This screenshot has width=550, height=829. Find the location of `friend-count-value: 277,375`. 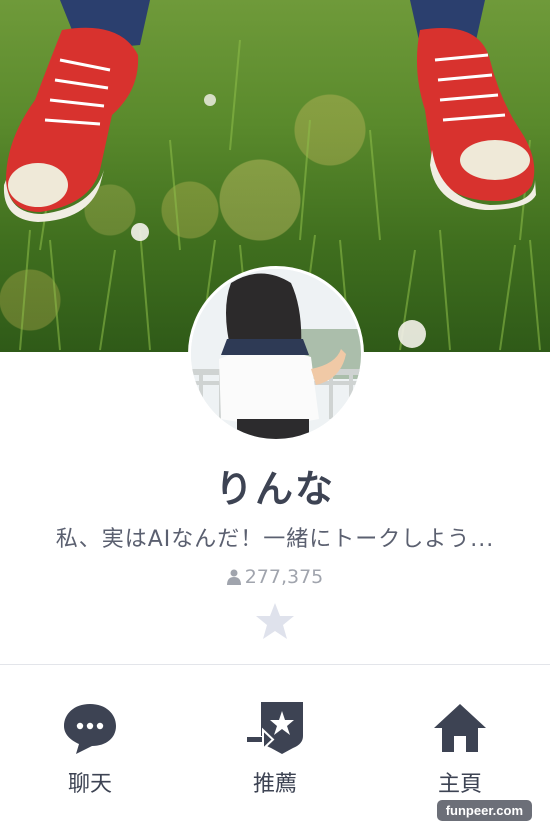

friend-count-value: 277,375 is located at coordinates (284, 577).